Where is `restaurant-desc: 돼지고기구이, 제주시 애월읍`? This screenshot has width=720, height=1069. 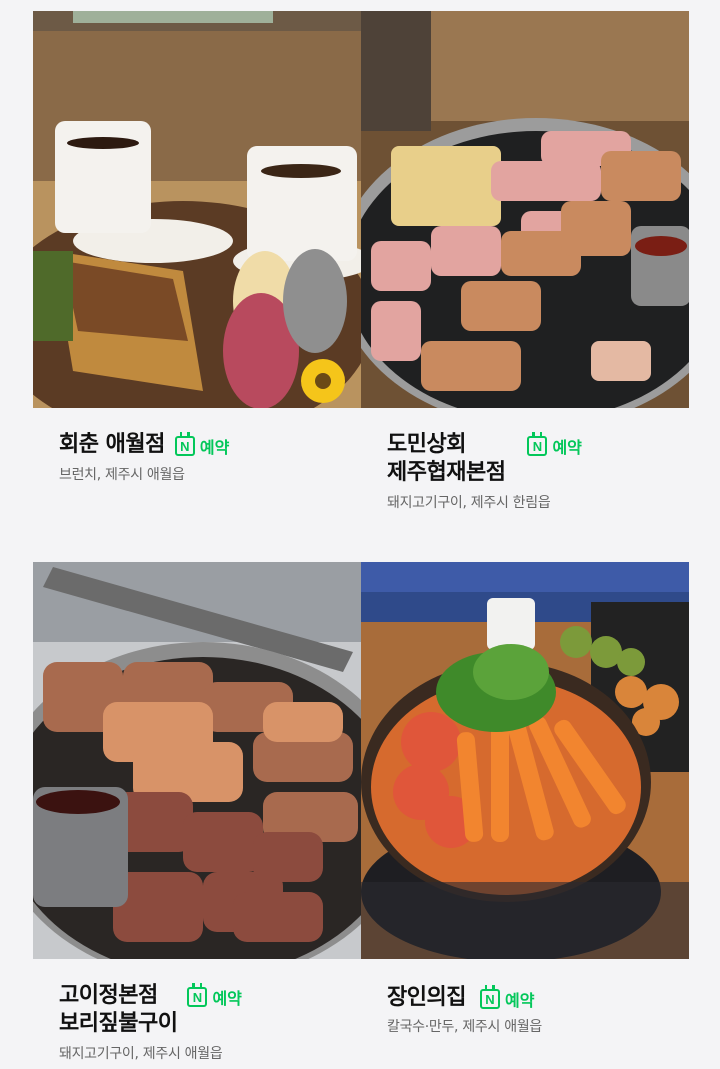 restaurant-desc: 돼지고기구이, 제주시 애월읍 is located at coordinates (141, 1054).